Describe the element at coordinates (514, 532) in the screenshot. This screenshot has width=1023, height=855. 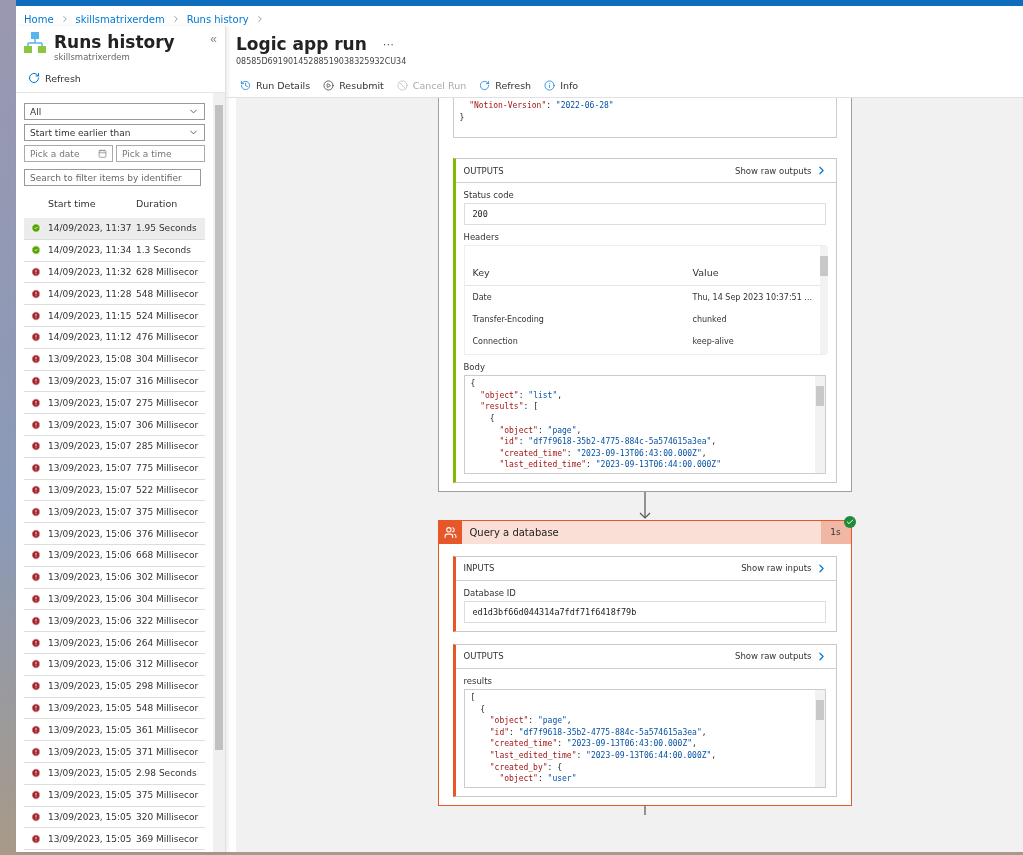
I see `action-title: Query a database` at that location.